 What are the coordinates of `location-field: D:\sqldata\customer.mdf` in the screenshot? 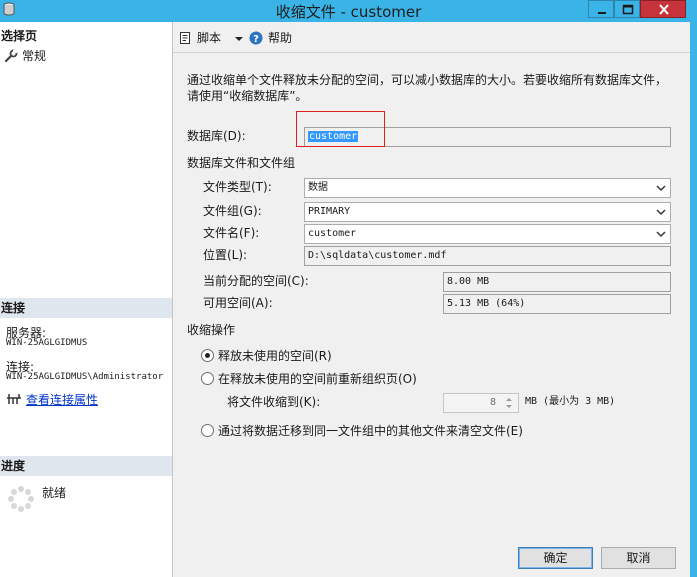 It's located at (487, 256).